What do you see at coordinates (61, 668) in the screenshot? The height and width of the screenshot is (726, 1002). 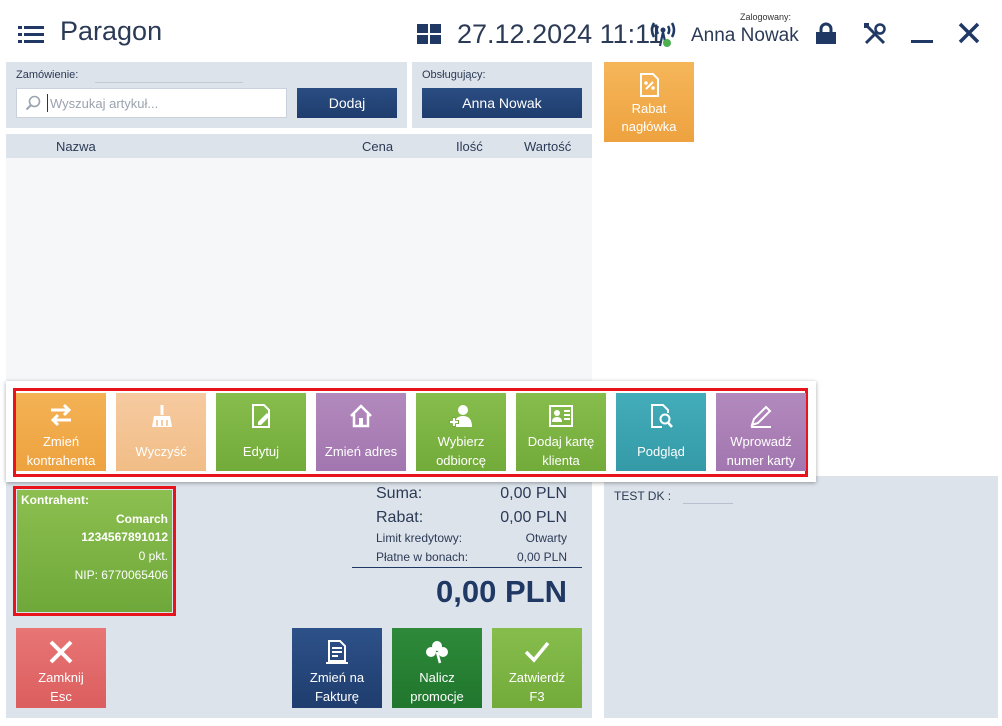 I see `close-esc-button: Zamknij Esc` at bounding box center [61, 668].